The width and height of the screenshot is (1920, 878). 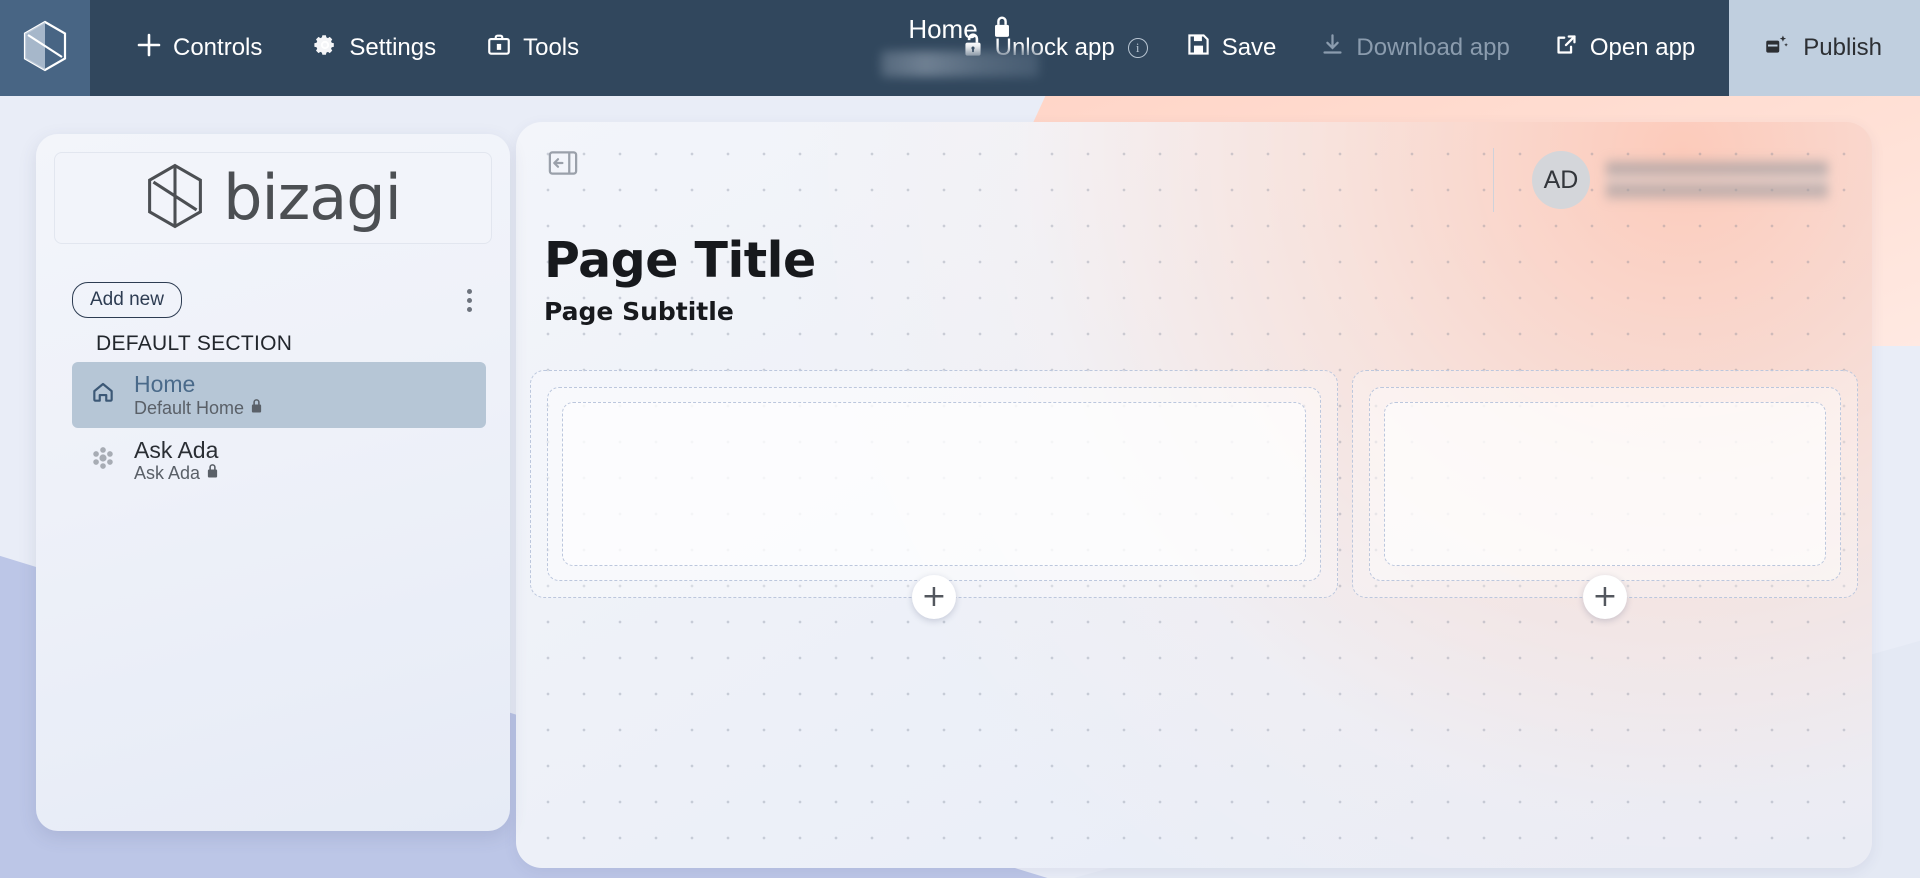 I want to click on page-name-label: Home, so click(x=943, y=29).